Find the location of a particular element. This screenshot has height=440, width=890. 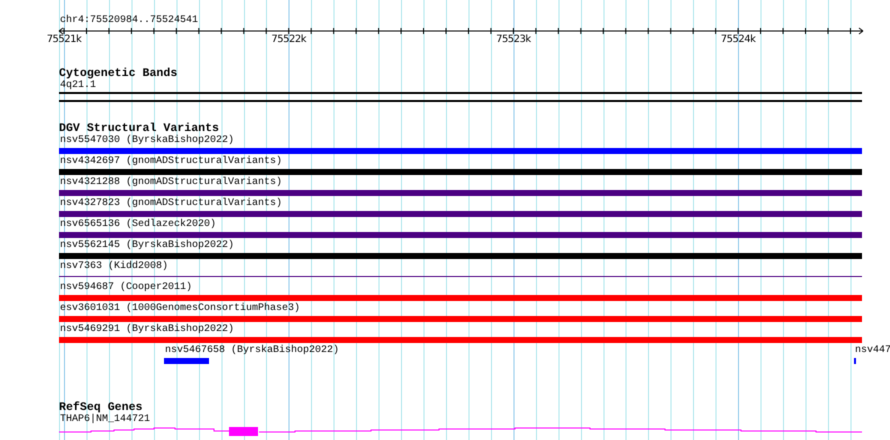

variant-label: nsv4342697 (gnomADStructuralVariants) is located at coordinates (170, 162).